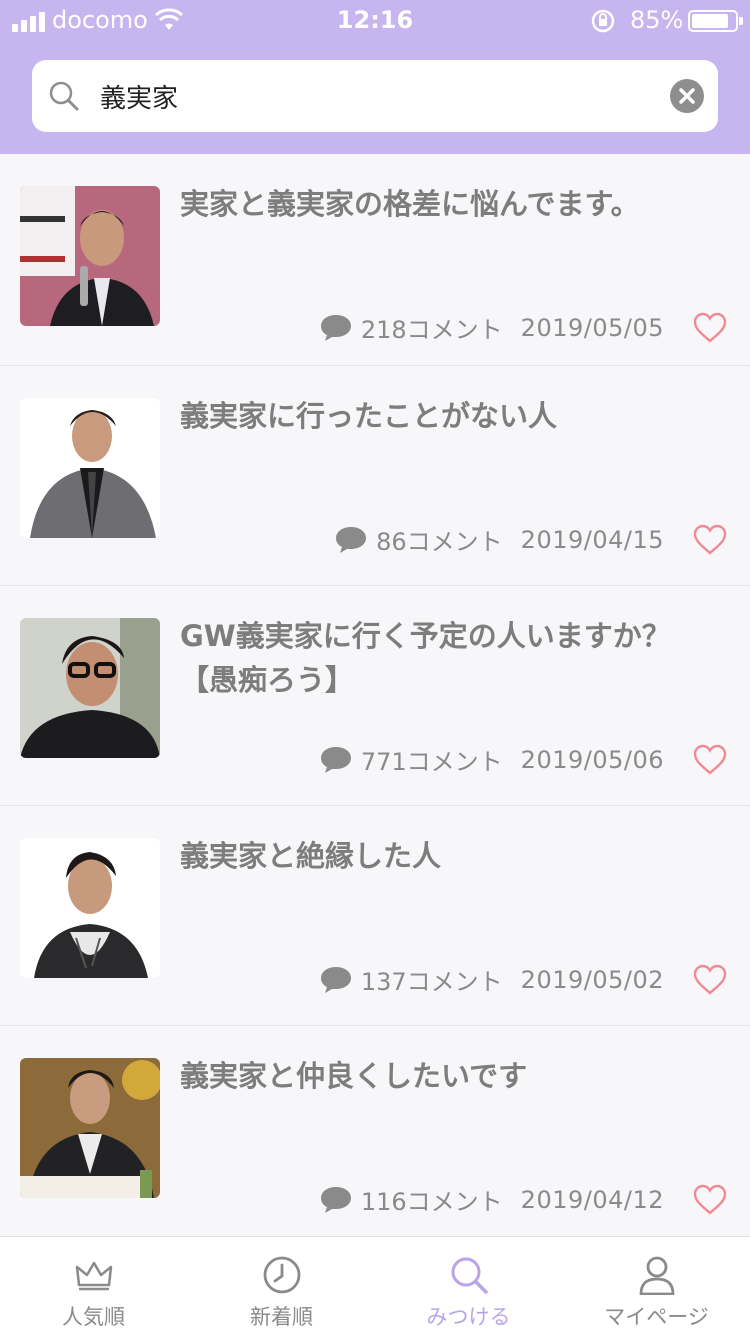  I want to click on rotation-lock-icon, so click(603, 21).